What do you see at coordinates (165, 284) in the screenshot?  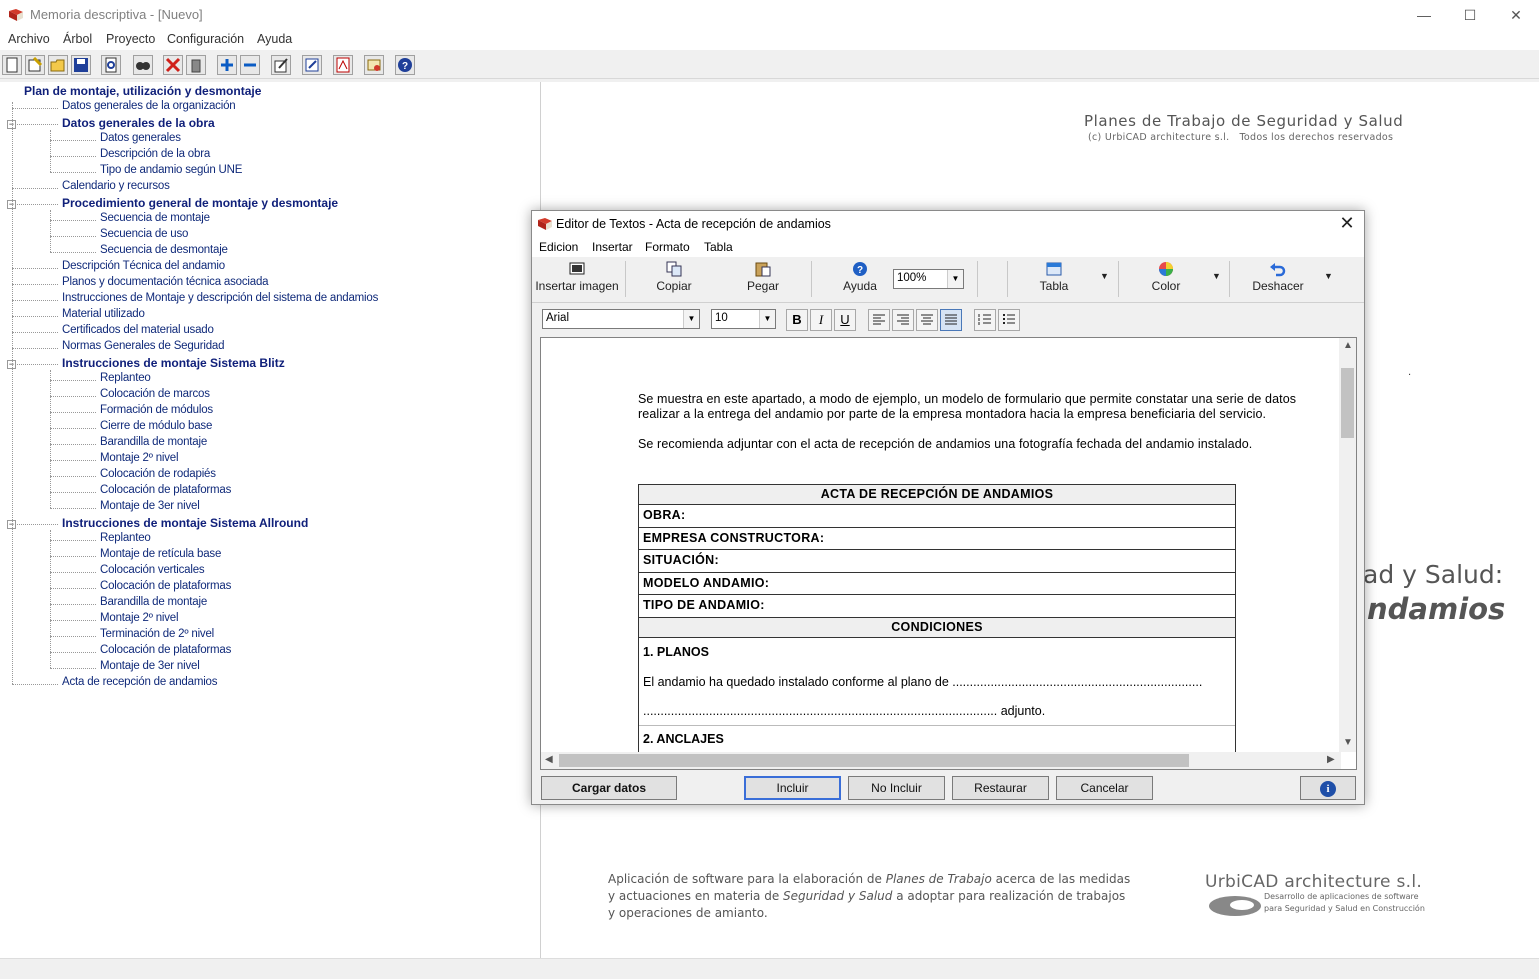 I see `tree-item: Planos y documentación técnica asociada` at bounding box center [165, 284].